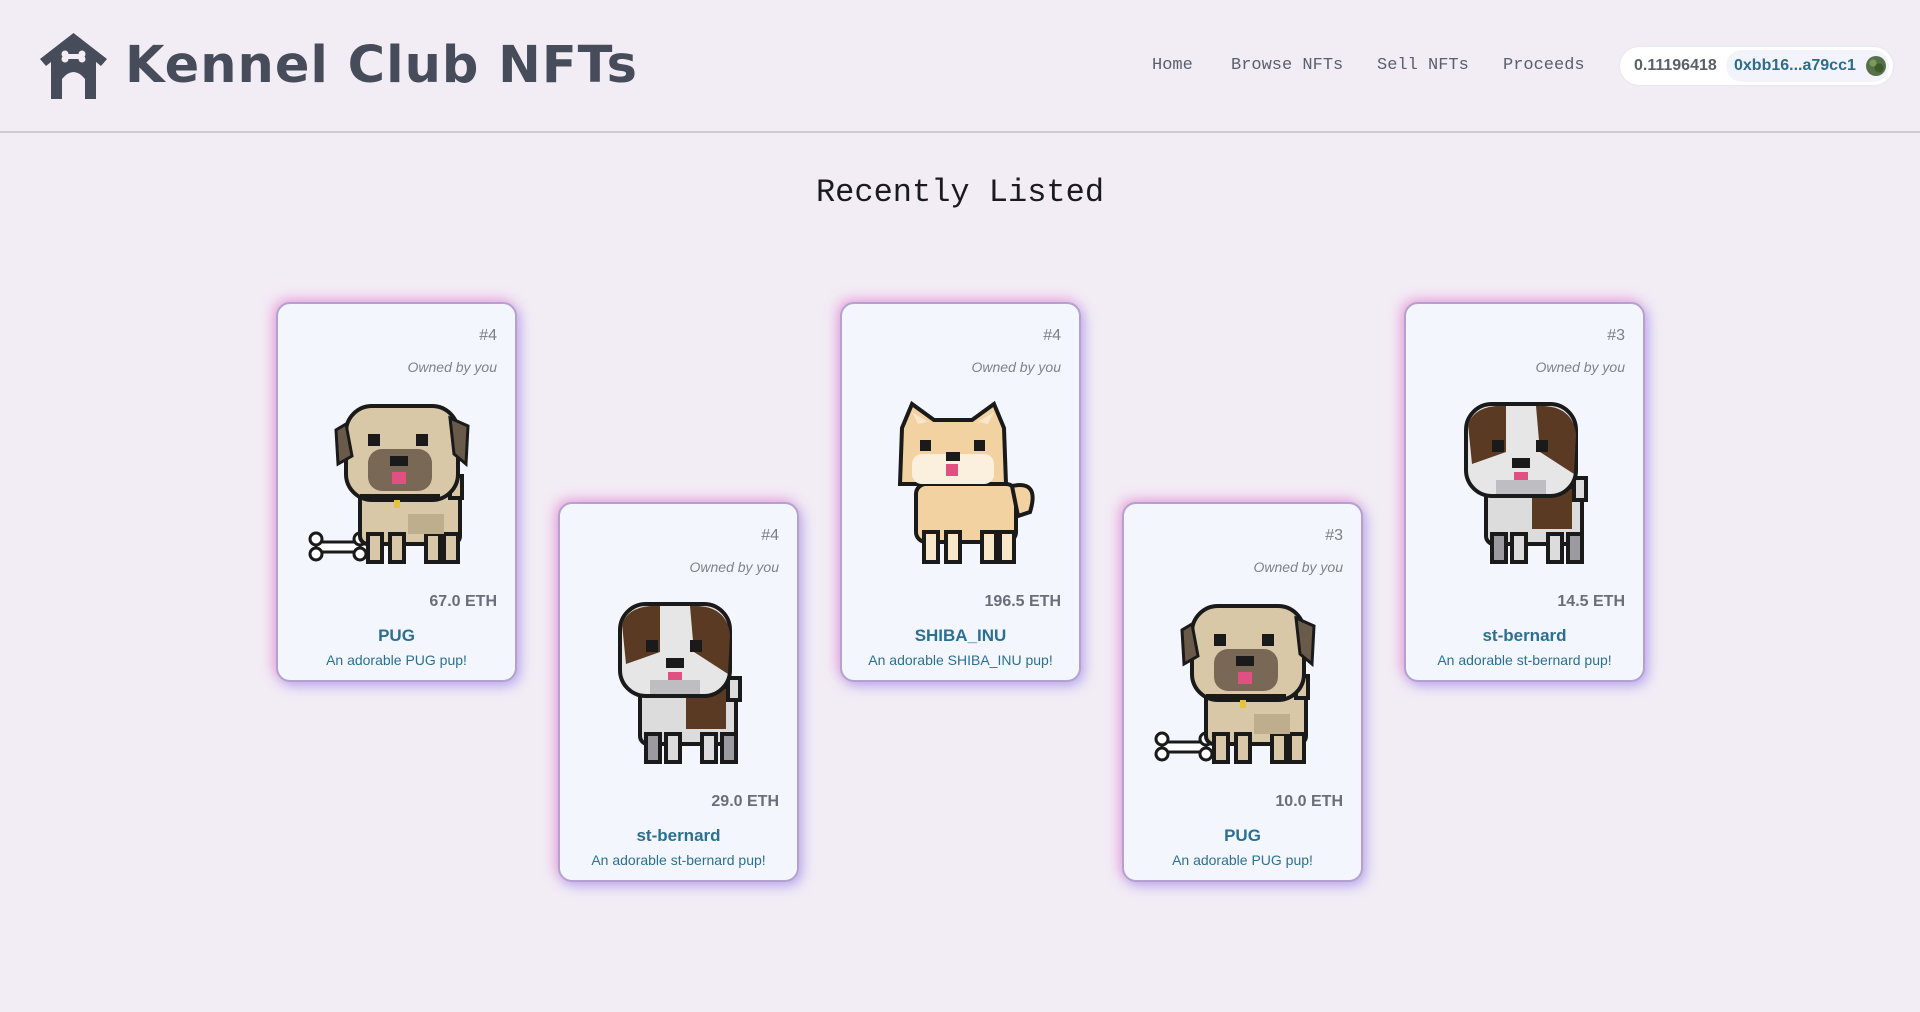 The height and width of the screenshot is (1012, 1920). Describe the element at coordinates (1544, 66) in the screenshot. I see `nav-proceeds-link: Proceeds` at that location.